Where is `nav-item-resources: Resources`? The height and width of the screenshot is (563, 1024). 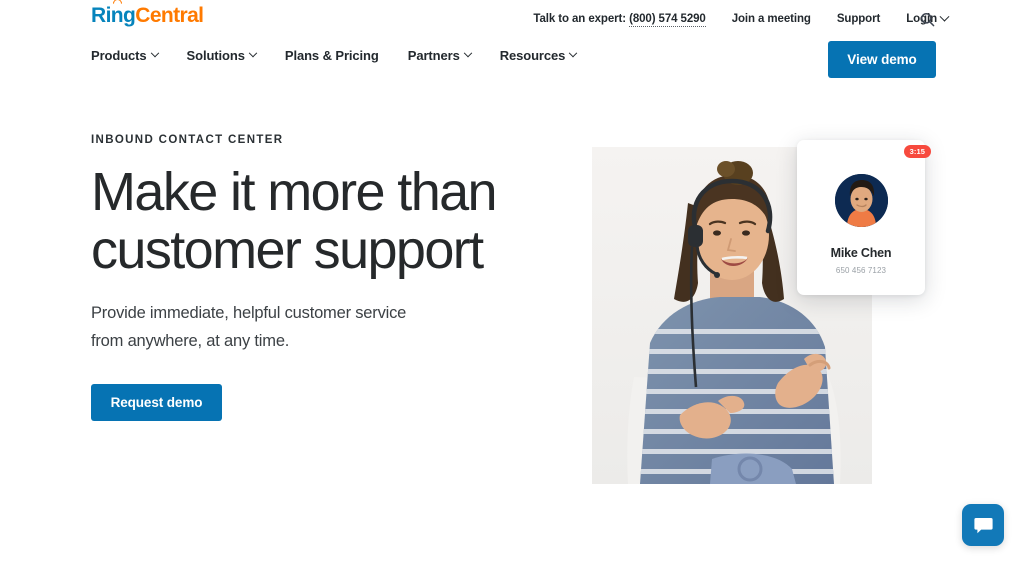
nav-item-resources: Resources is located at coordinates (538, 55).